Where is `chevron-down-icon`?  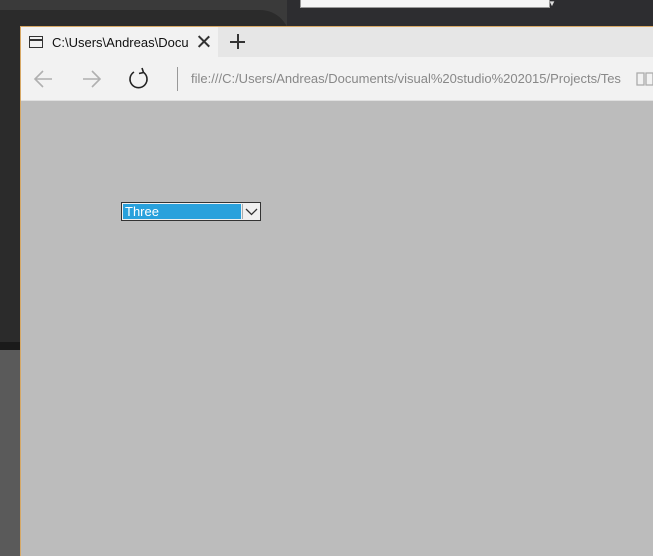 chevron-down-icon is located at coordinates (250, 211).